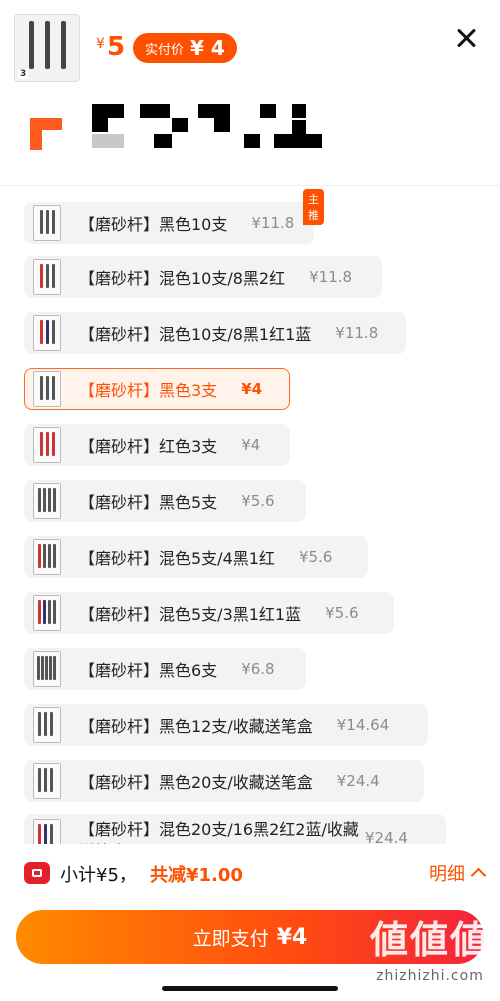 The width and height of the screenshot is (500, 1001). I want to click on sku-option: 【磨砂杆】混色20支/16黑2红2蓝/收藏送笔盒 ¥24.4, so click(235, 829).